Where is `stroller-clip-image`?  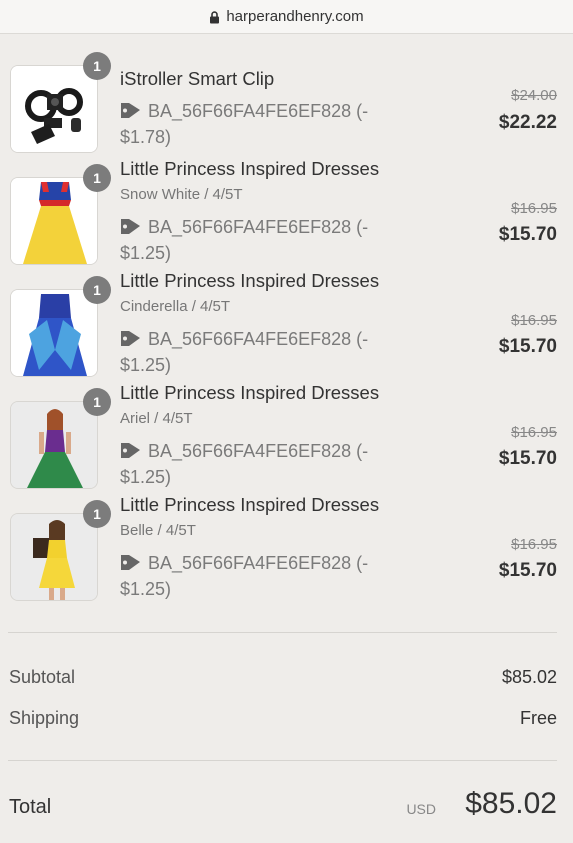 stroller-clip-image is located at coordinates (54, 109).